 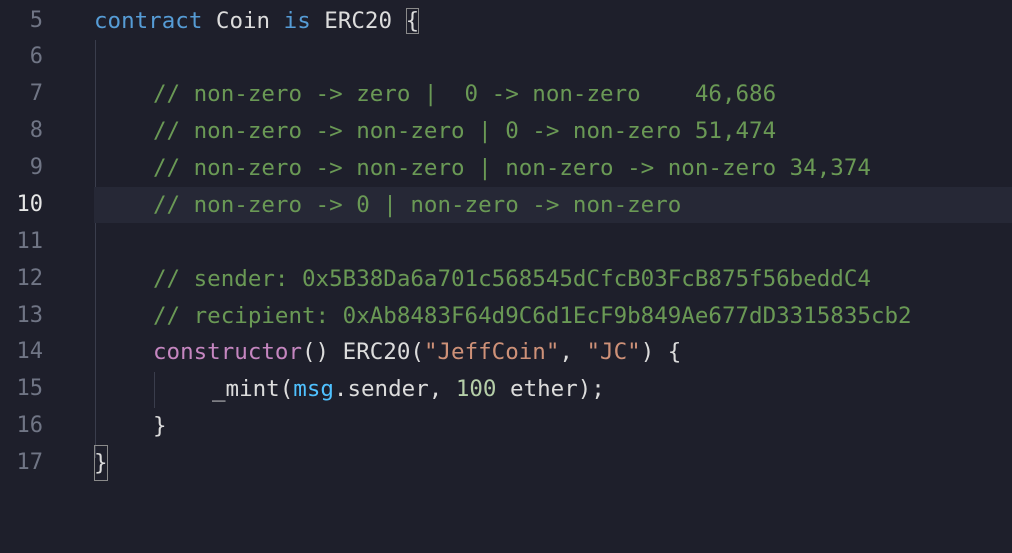 What do you see at coordinates (553, 21) in the screenshot?
I see `code-line-5: contract Coin is ERC20 {` at bounding box center [553, 21].